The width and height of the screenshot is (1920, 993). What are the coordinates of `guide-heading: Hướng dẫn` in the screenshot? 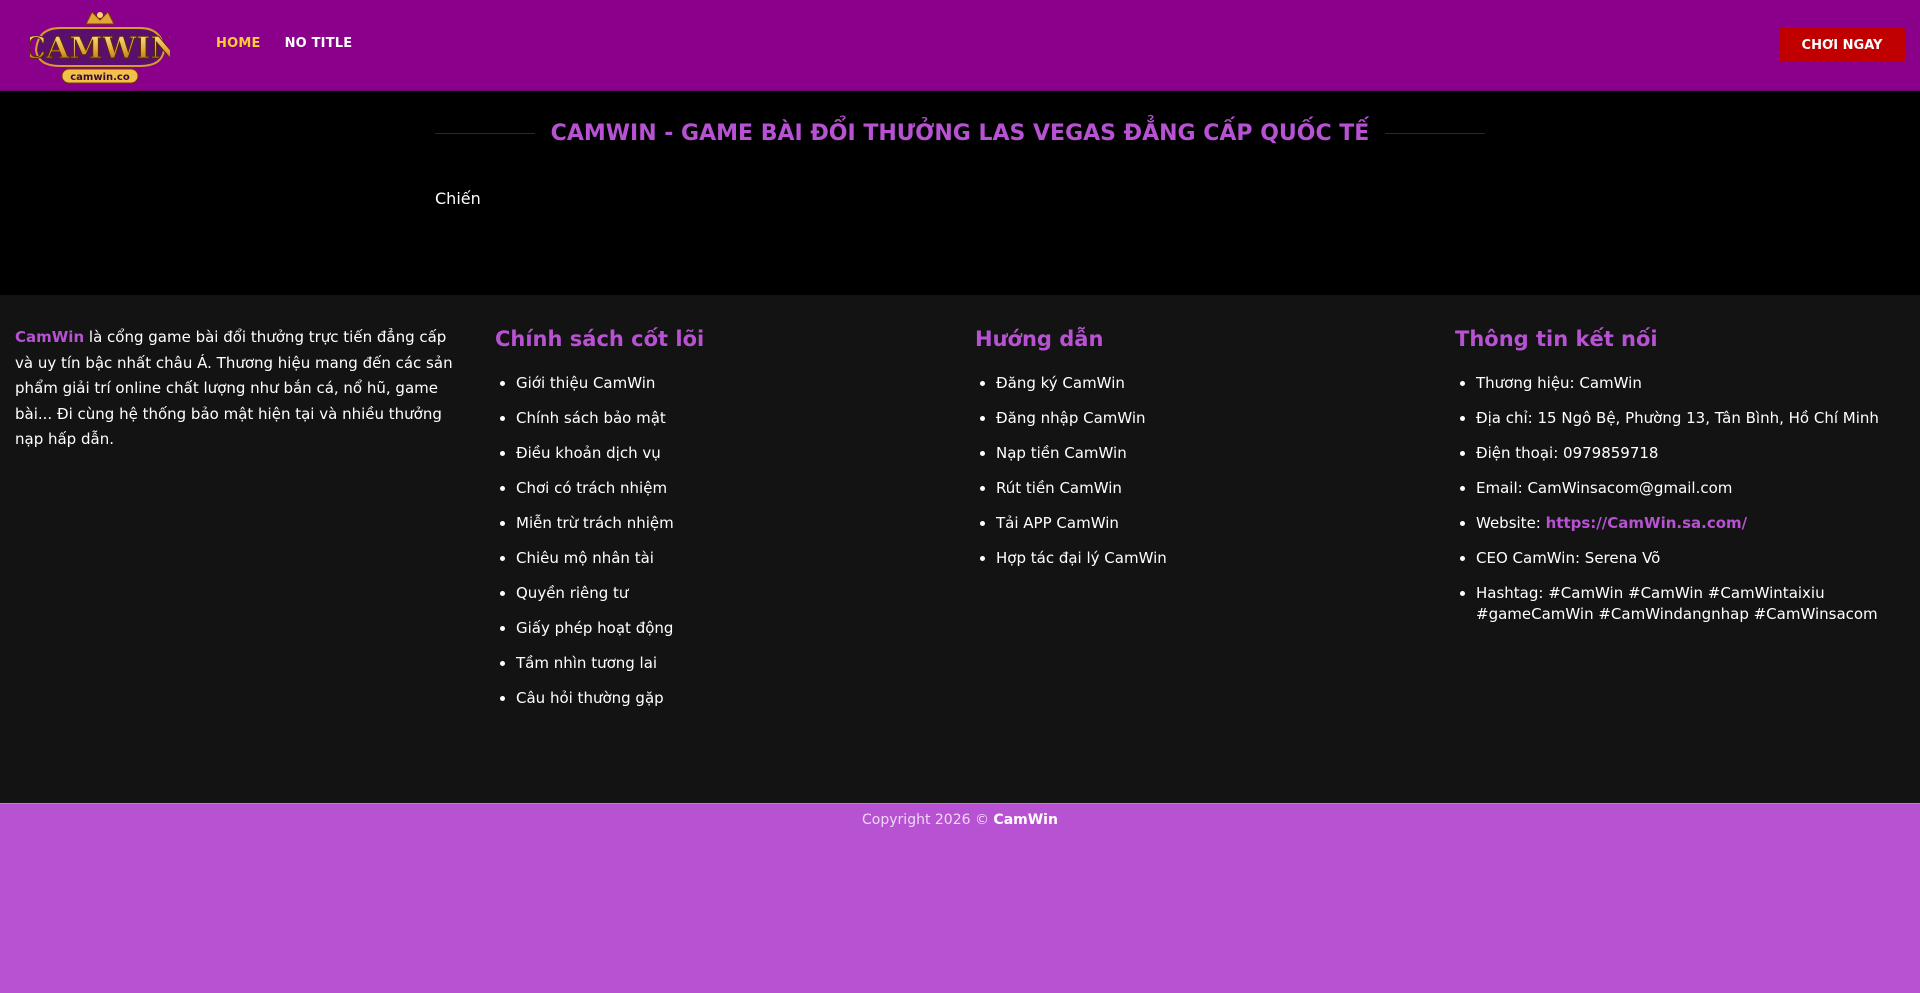 It's located at (1039, 339).